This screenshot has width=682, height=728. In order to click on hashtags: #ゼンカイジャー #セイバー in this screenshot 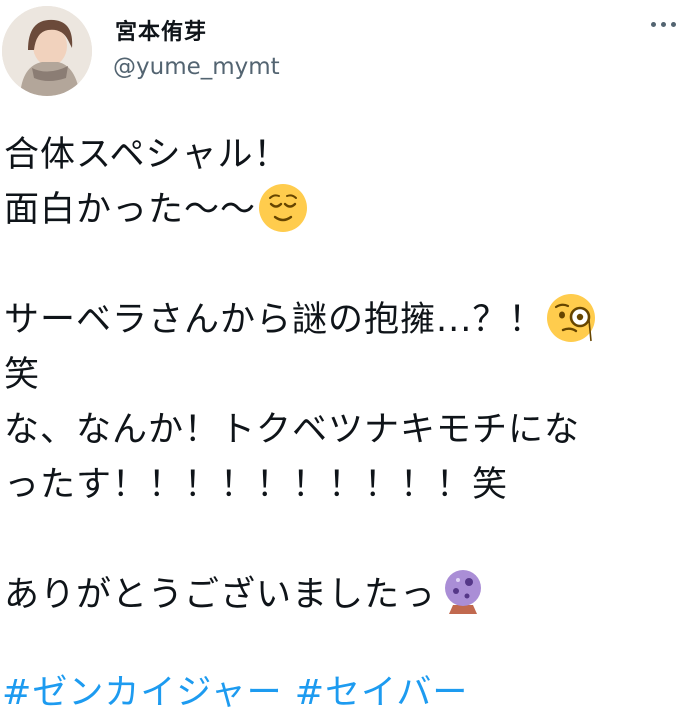, I will do `click(235, 689)`.